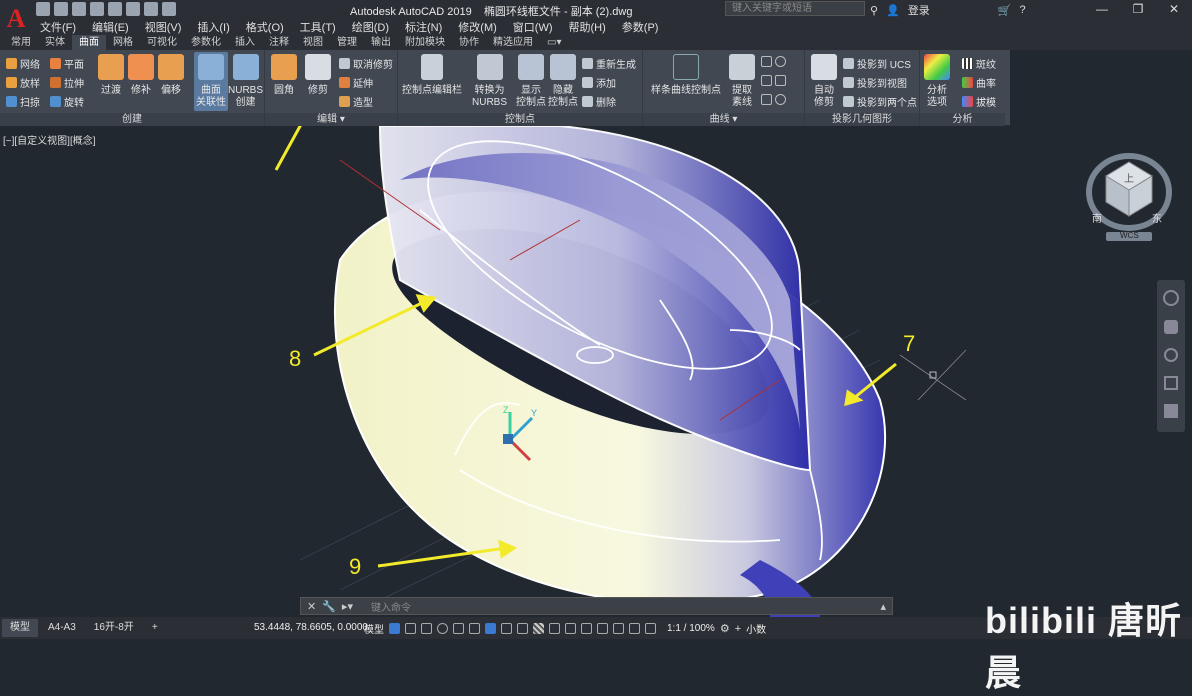 This screenshot has height=696, width=1192. Describe the element at coordinates (474, 628) in the screenshot. I see `otrack-icon` at that location.